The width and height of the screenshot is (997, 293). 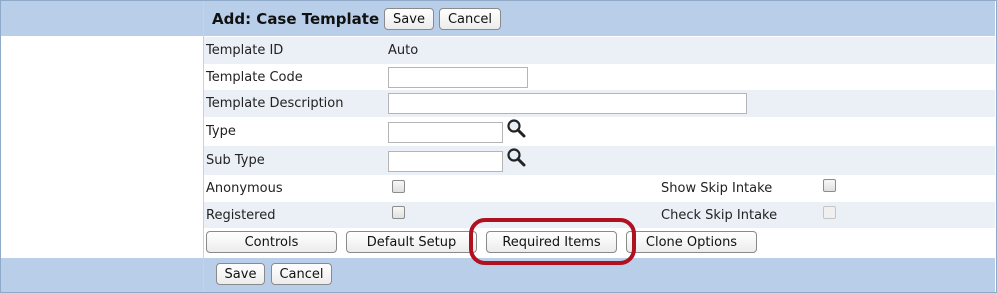 What do you see at coordinates (240, 274) in the screenshot?
I see `save-button-bottom: Save` at bounding box center [240, 274].